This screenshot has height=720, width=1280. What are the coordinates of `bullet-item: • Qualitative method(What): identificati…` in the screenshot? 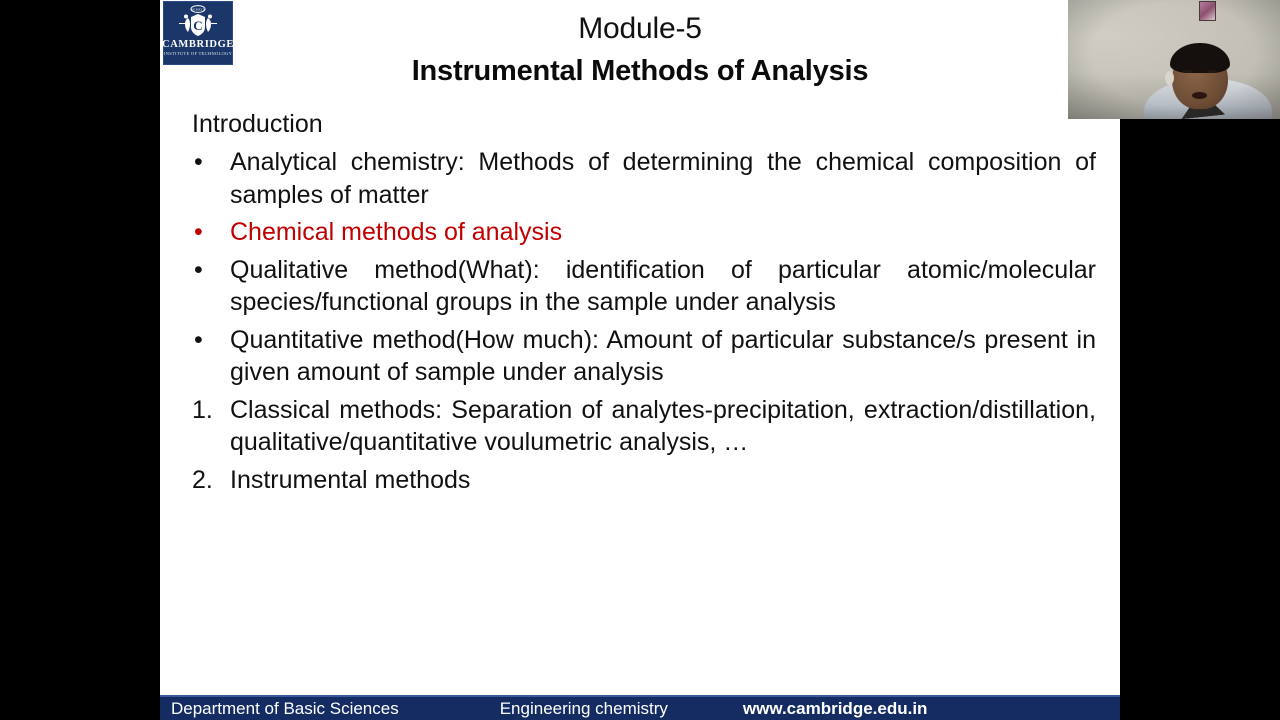 It's located at (642, 286).